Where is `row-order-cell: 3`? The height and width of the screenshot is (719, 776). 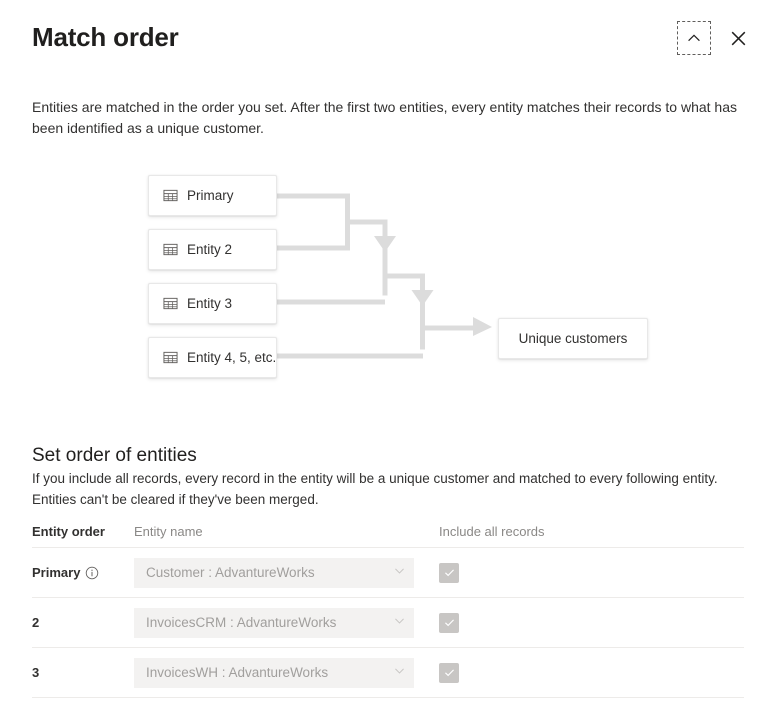 row-order-cell: 3 is located at coordinates (83, 672).